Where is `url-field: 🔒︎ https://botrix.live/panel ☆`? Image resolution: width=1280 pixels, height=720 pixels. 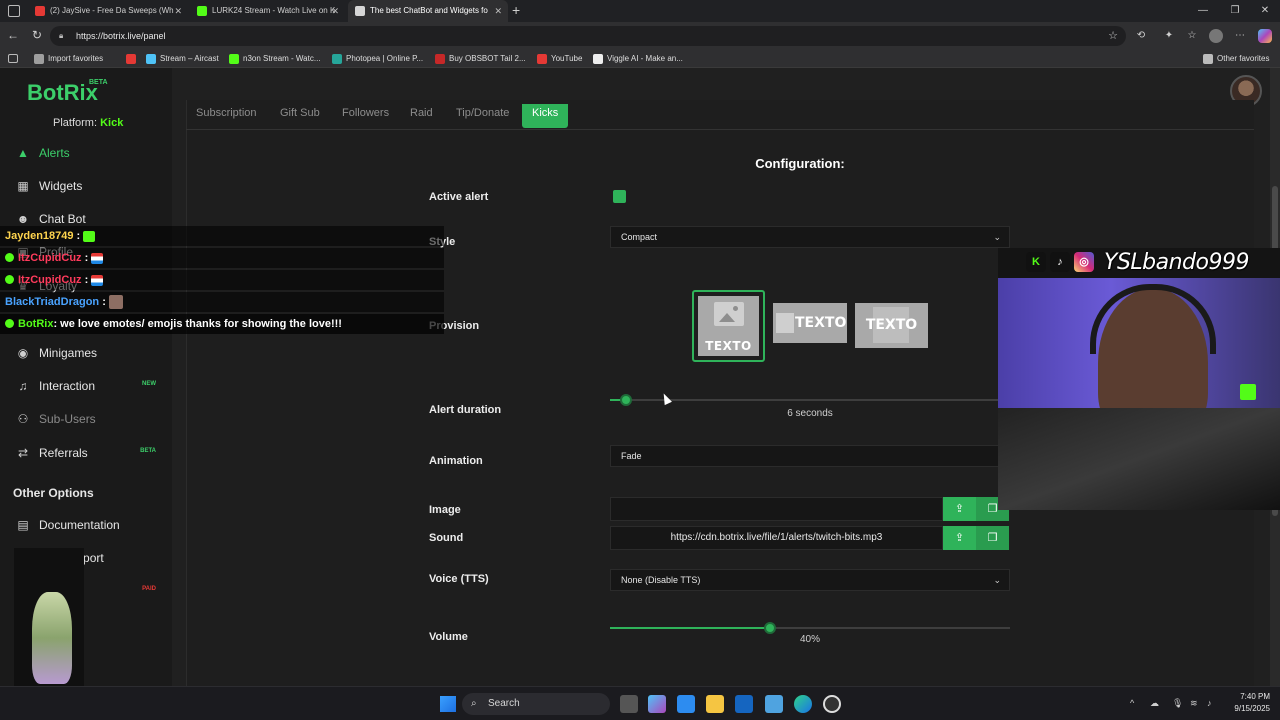 url-field: 🔒︎ https://botrix.live/panel ☆ is located at coordinates (588, 36).